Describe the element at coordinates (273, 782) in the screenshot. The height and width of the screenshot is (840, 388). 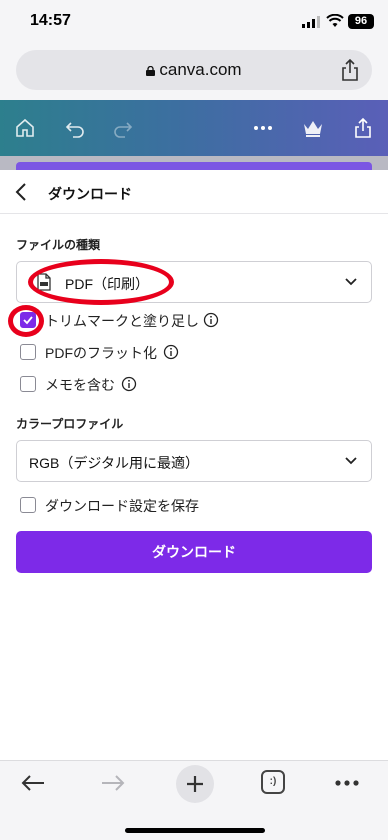
I see `tabs-icon: :)` at that location.